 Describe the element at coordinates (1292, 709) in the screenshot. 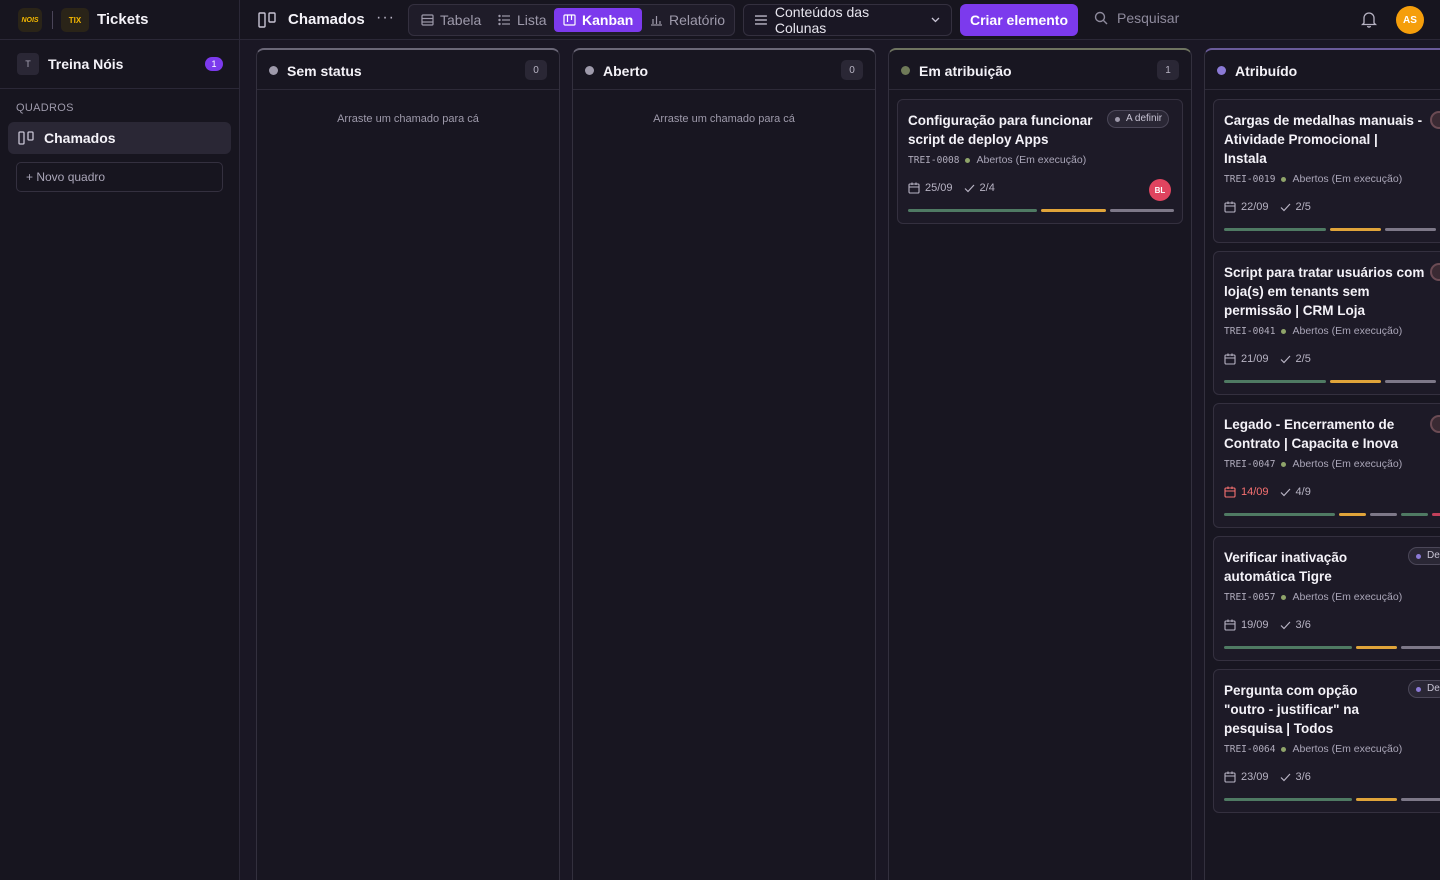

I see `card-title-line: "outro - justificar" na` at that location.